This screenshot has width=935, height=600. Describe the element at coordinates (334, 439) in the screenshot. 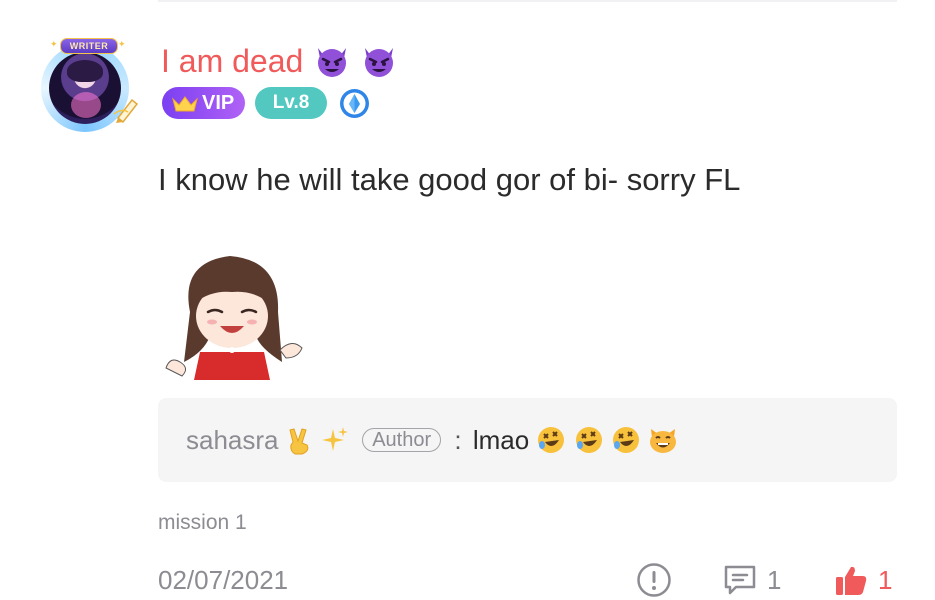

I see `sparkles-icon` at that location.